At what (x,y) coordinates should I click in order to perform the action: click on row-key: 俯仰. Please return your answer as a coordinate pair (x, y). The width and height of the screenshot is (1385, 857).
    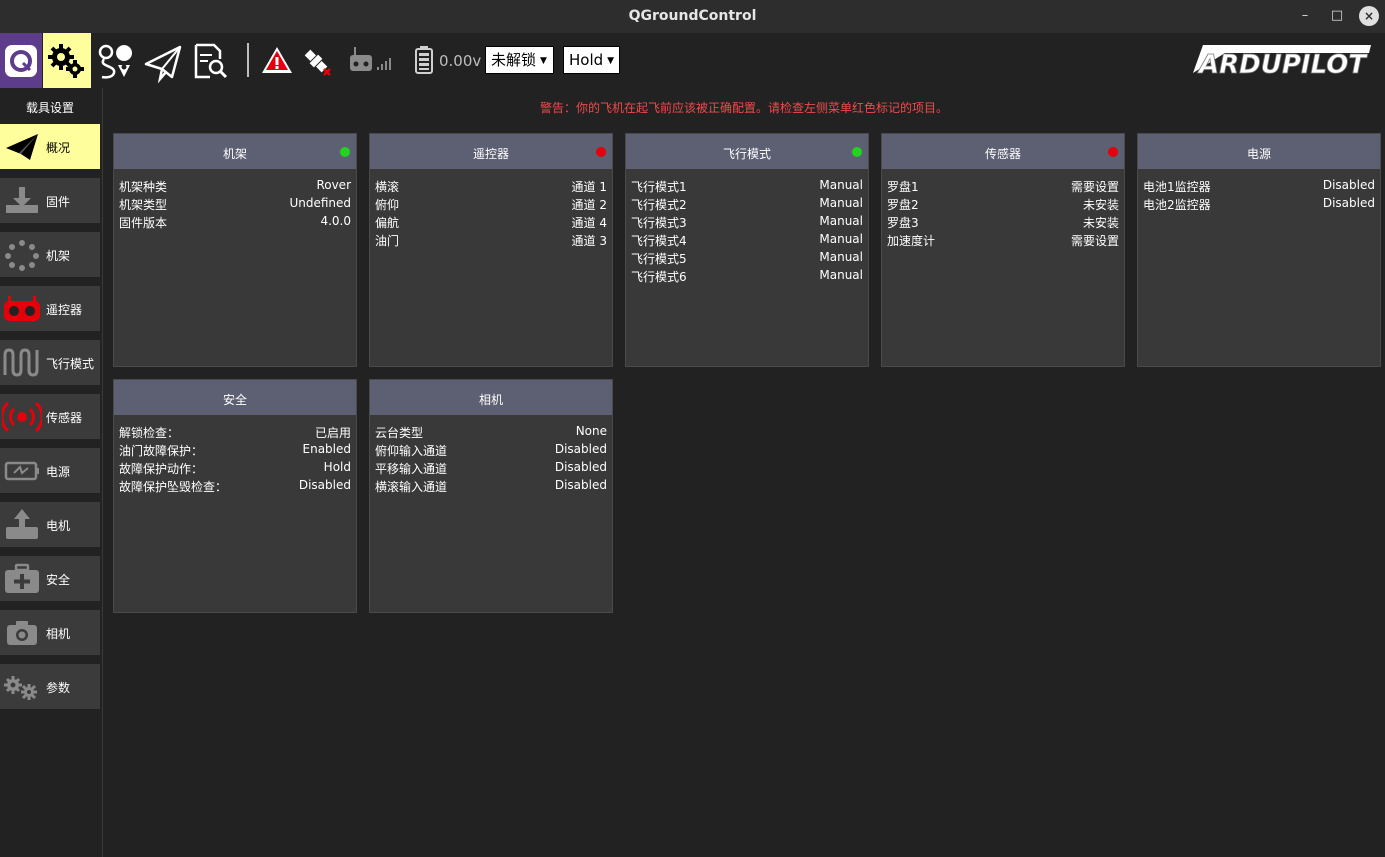
    Looking at the image, I should click on (387, 205).